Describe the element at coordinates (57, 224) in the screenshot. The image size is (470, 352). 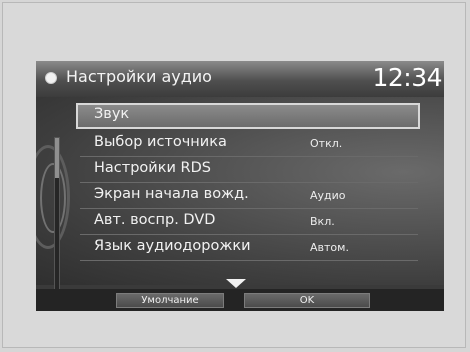
I see `scrollbar` at that location.